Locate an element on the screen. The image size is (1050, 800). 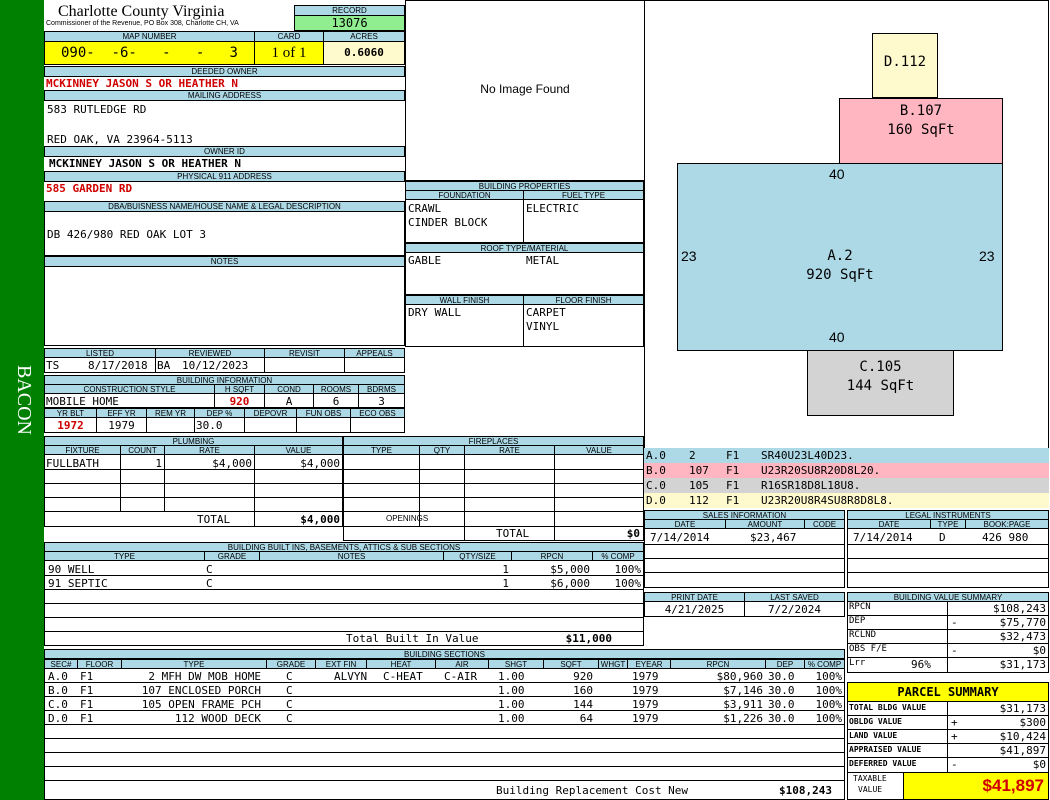
sections-col-header: EYEAR is located at coordinates (649, 664).